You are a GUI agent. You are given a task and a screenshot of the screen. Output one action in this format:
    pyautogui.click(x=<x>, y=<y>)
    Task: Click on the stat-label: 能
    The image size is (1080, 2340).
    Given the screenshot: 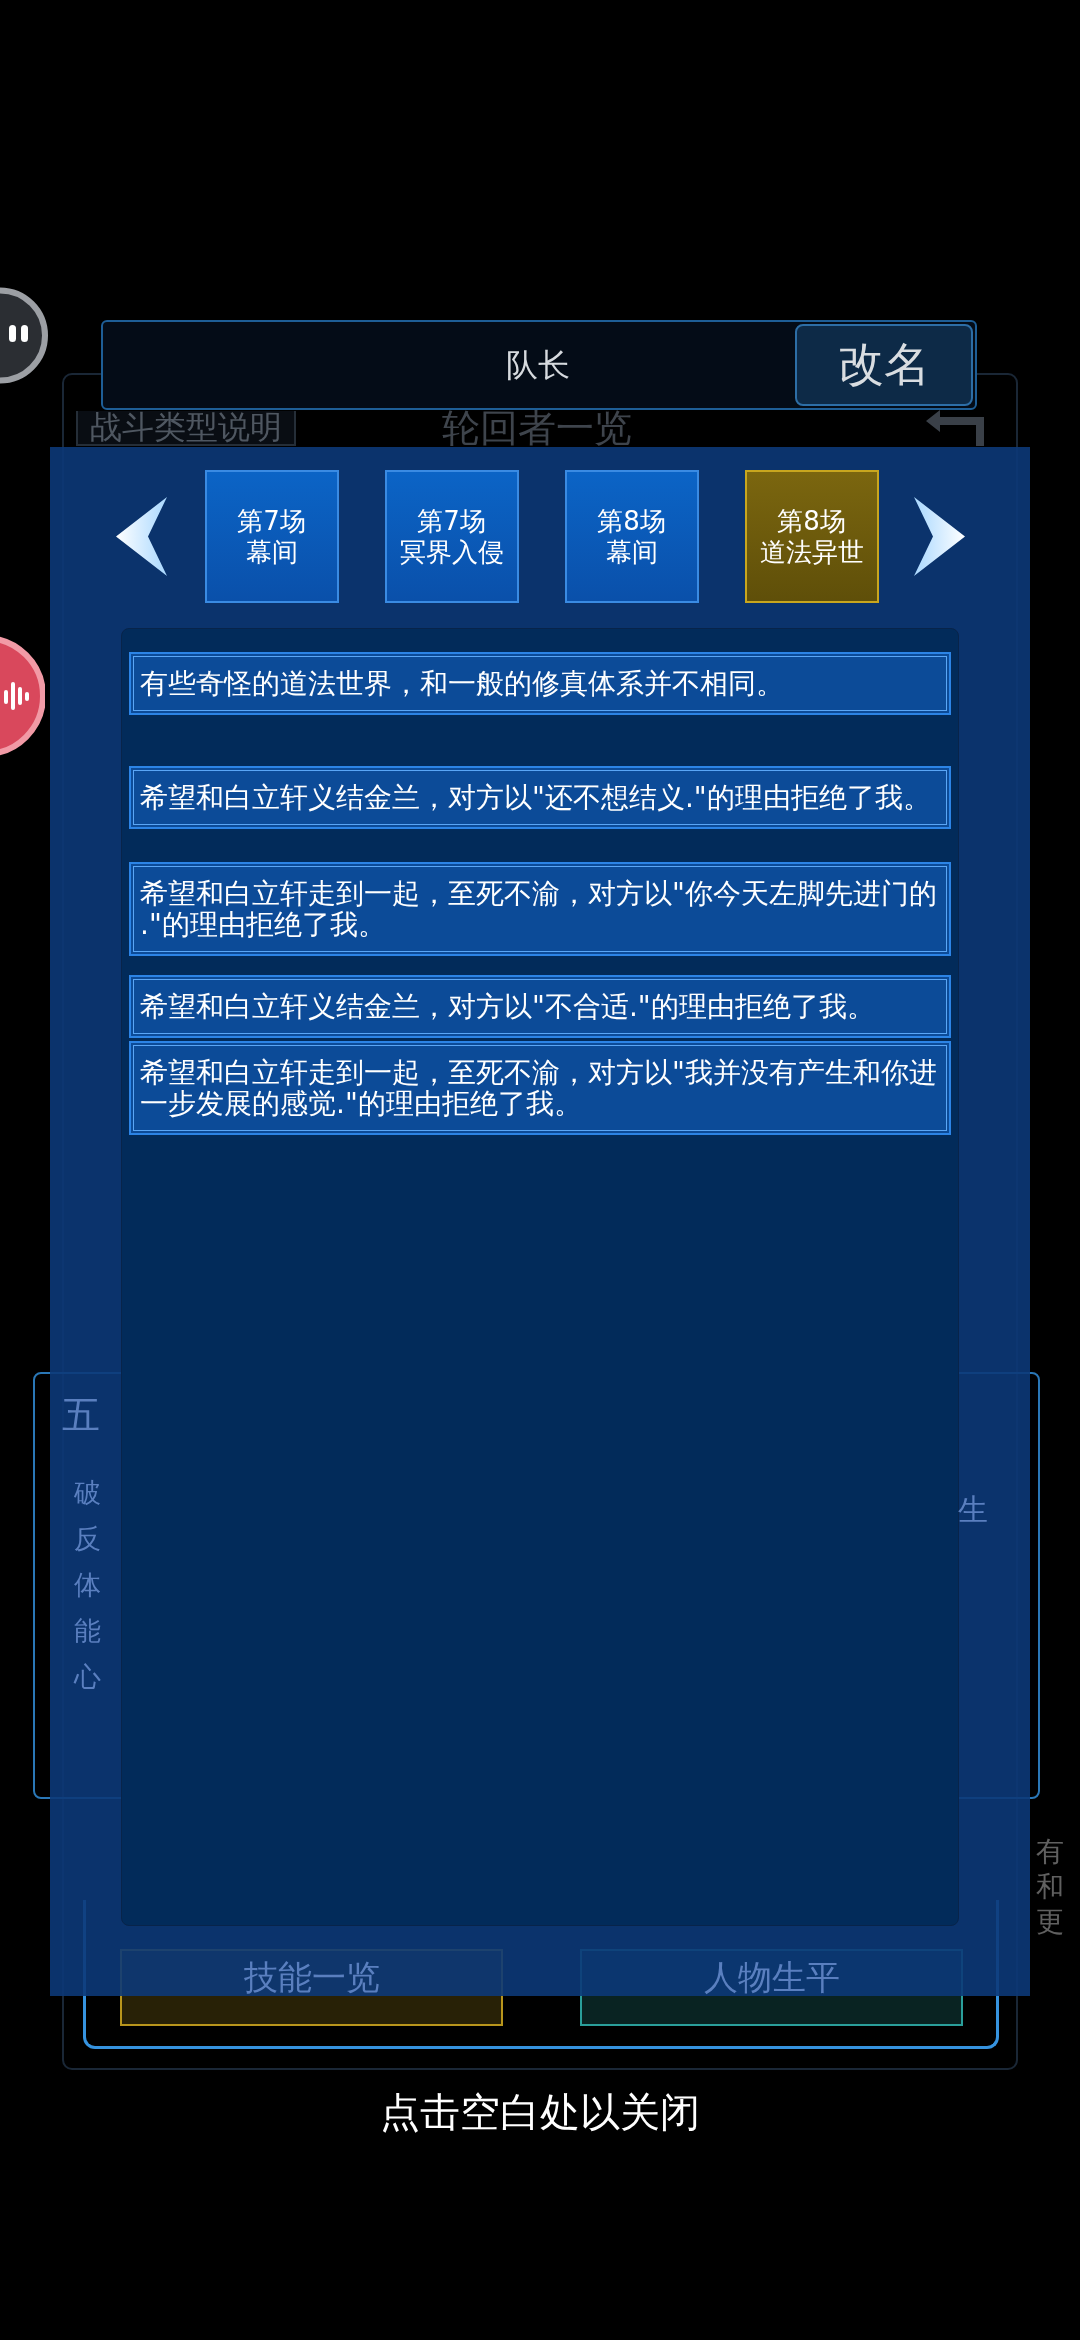 What is the action you would take?
    pyautogui.click(x=87, y=1631)
    